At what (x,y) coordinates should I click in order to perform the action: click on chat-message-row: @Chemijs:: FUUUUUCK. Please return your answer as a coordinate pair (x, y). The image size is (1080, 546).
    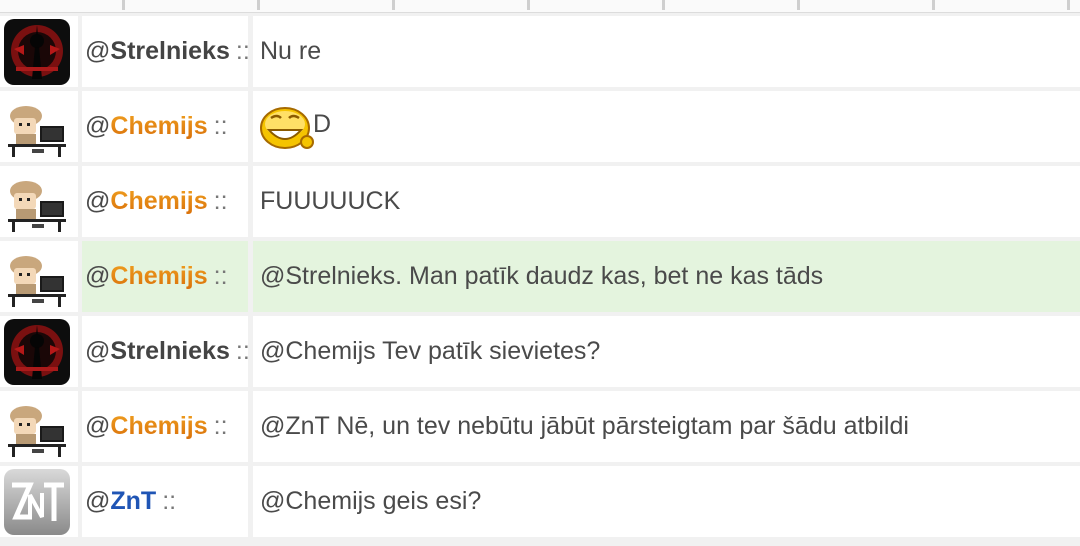
    Looking at the image, I should click on (540, 201).